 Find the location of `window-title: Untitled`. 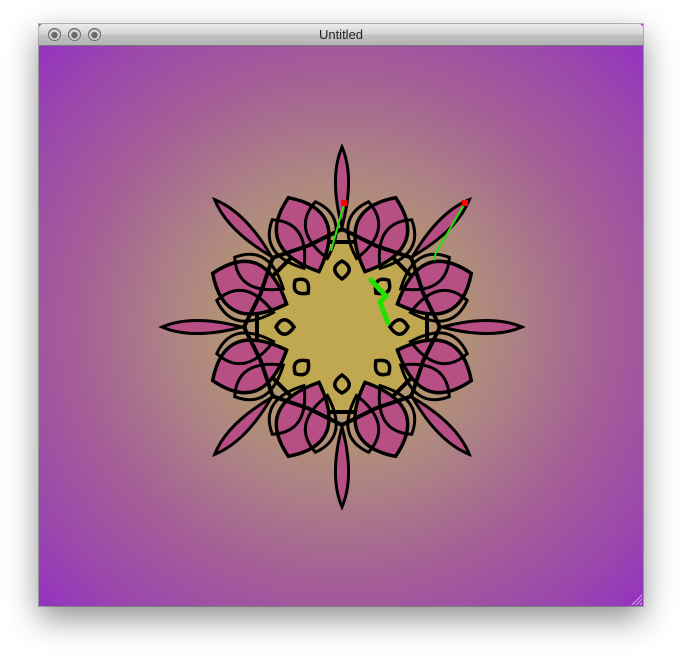

window-title: Untitled is located at coordinates (341, 34).